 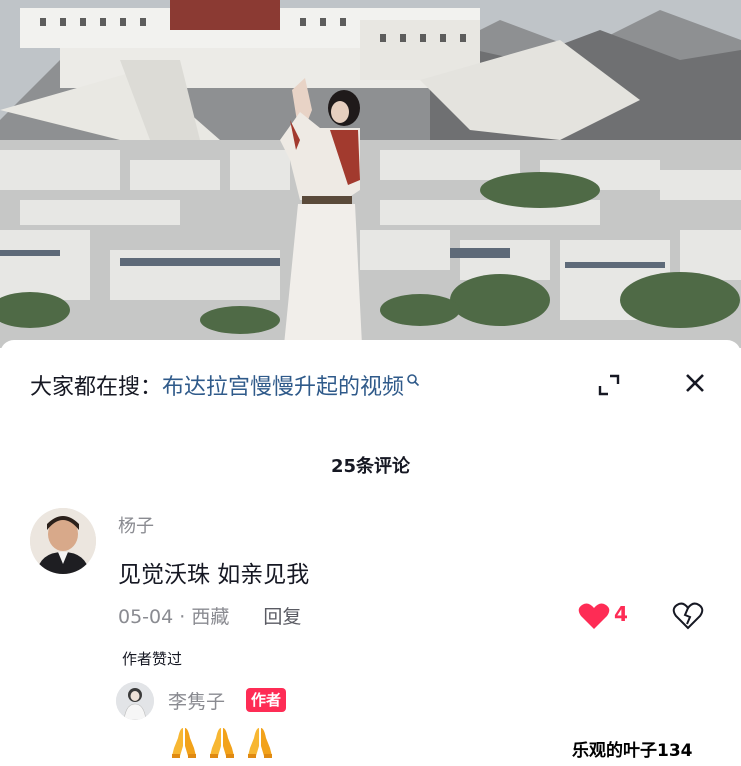 I want to click on broken-heart-icon, so click(x=688, y=616).